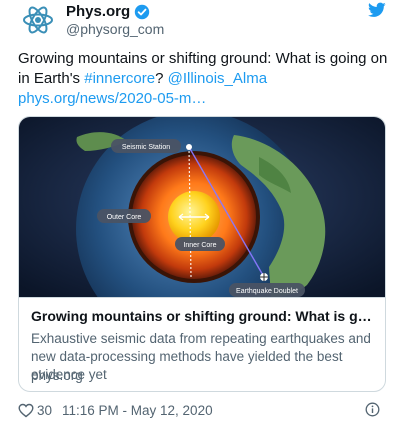 This screenshot has width=400, height=424. I want to click on atom-icon, so click(38, 20).